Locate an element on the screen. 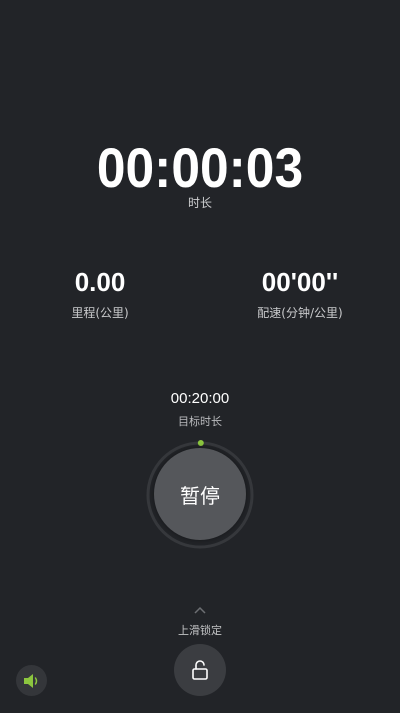 Image resolution: width=400 pixels, height=713 pixels. speaker-icon is located at coordinates (30, 680).